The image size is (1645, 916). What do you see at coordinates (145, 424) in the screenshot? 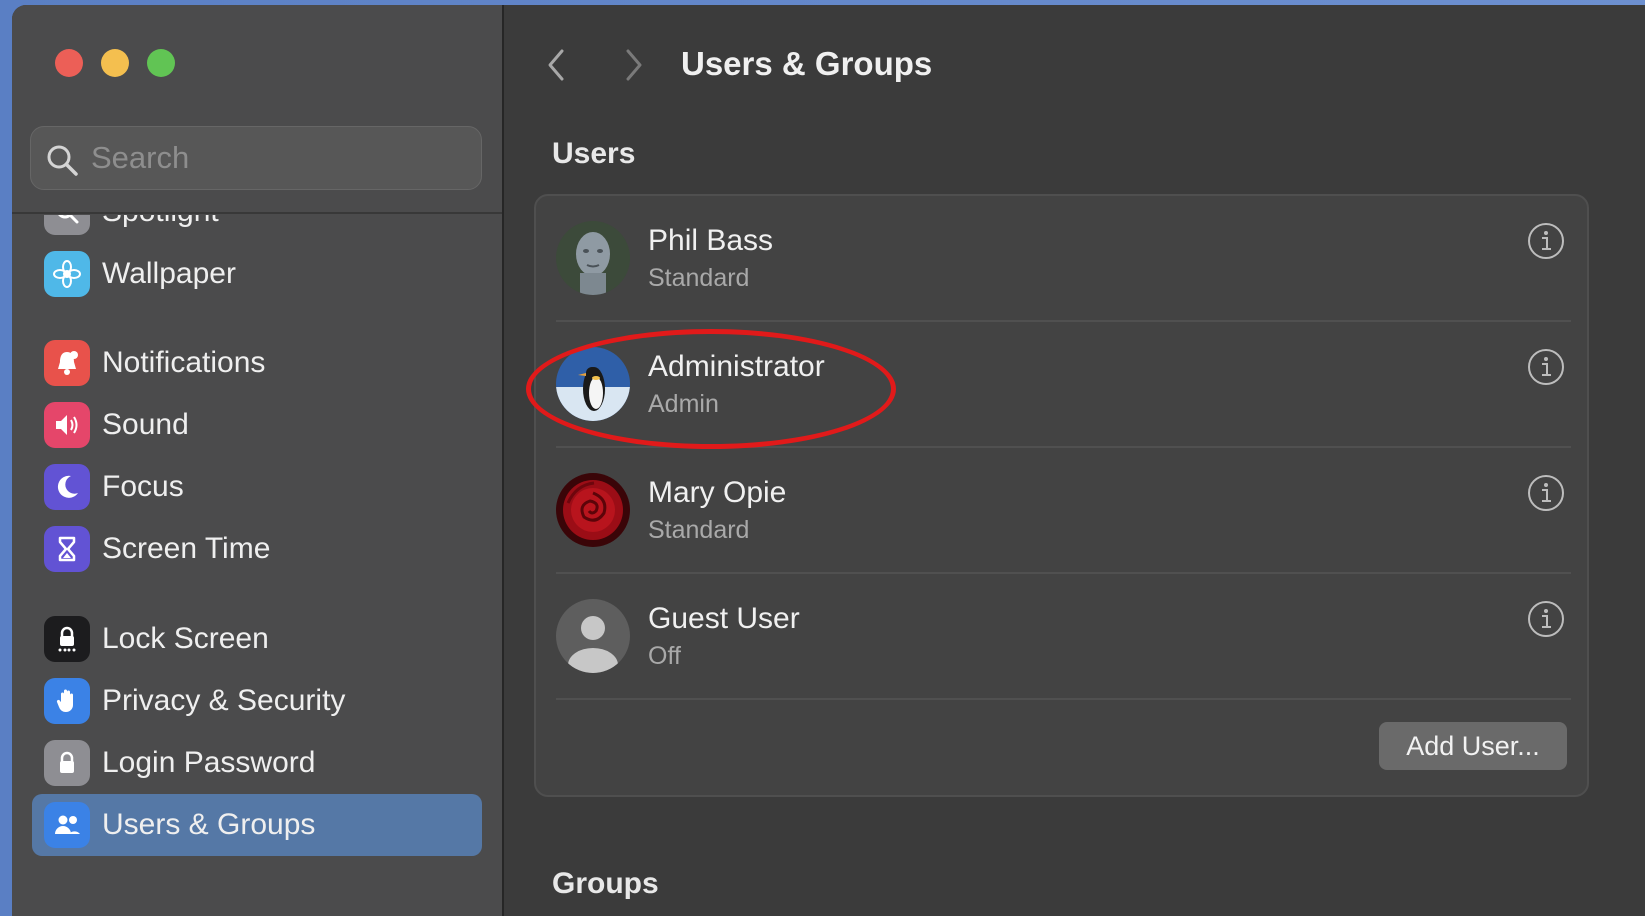
I see `sidebar-item-label: Sound` at bounding box center [145, 424].